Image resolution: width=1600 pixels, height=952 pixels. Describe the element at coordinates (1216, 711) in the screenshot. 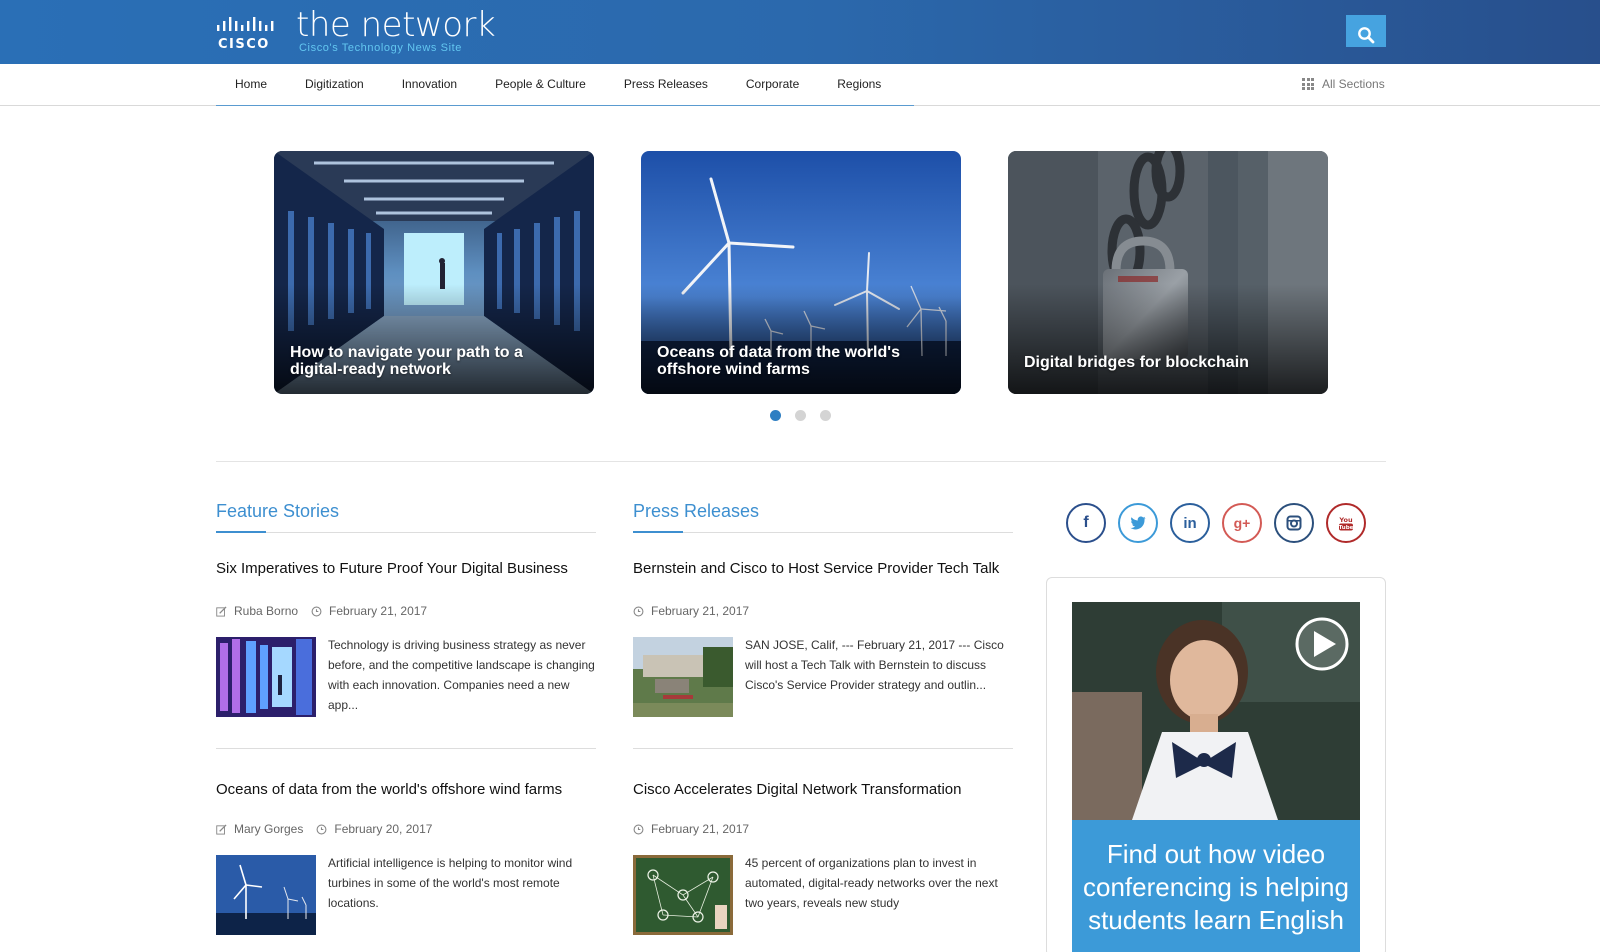

I see `promo-video-thumbnail` at that location.